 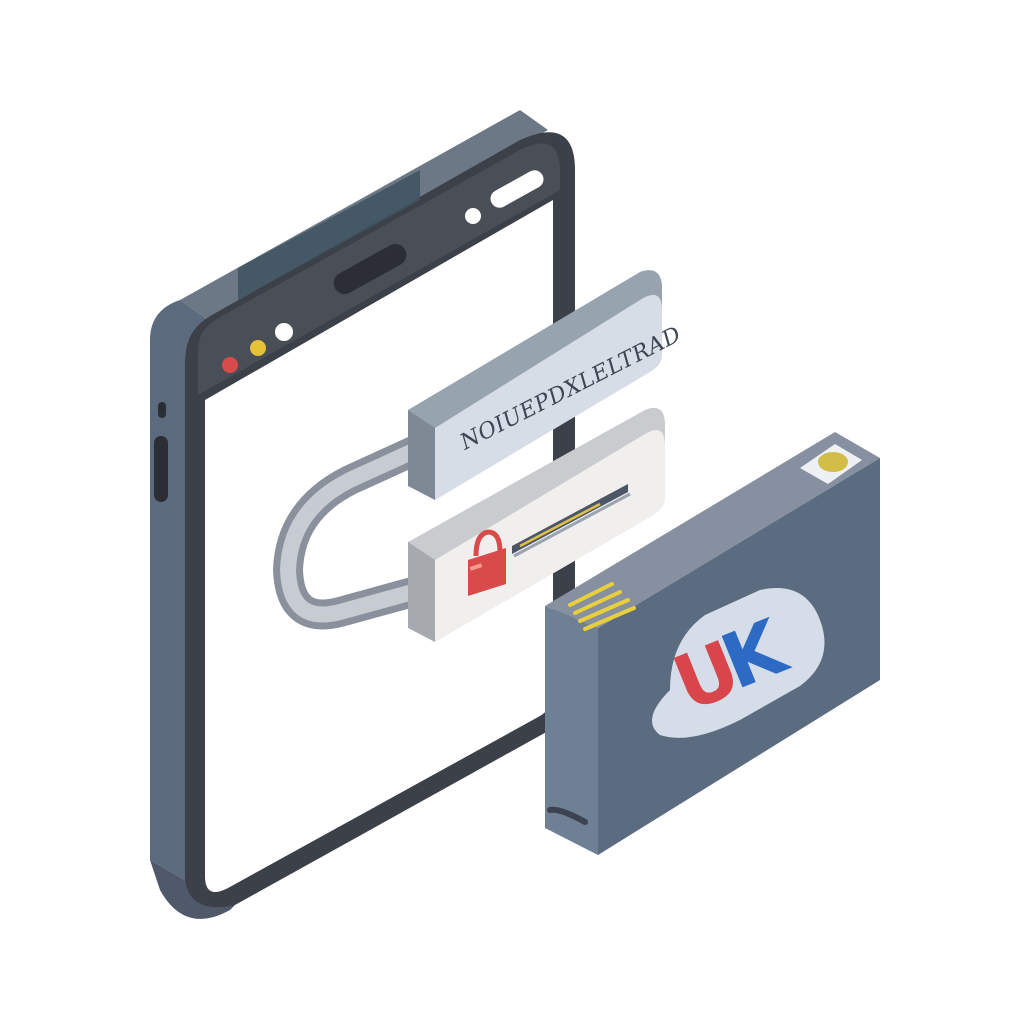 I want to click on indicator-light, so click(x=833, y=462).